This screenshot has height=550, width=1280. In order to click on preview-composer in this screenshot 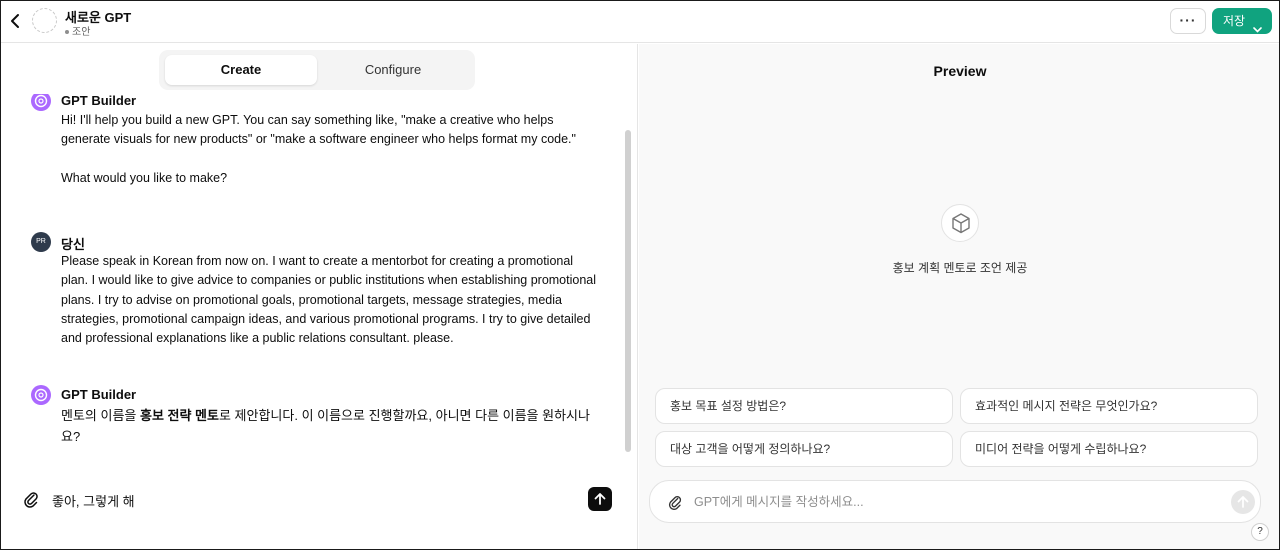, I will do `click(955, 501)`.